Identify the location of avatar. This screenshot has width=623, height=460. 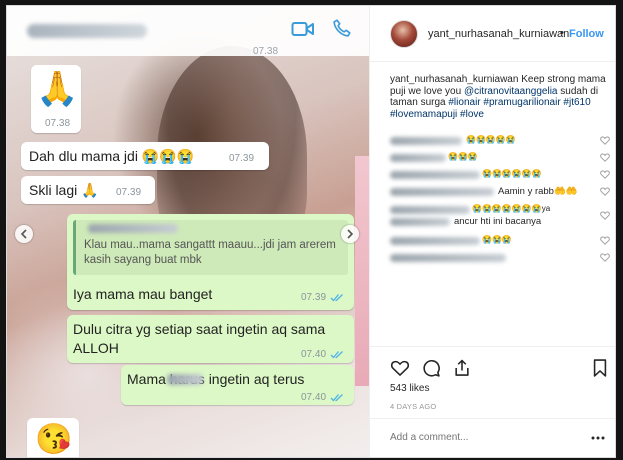
(404, 34).